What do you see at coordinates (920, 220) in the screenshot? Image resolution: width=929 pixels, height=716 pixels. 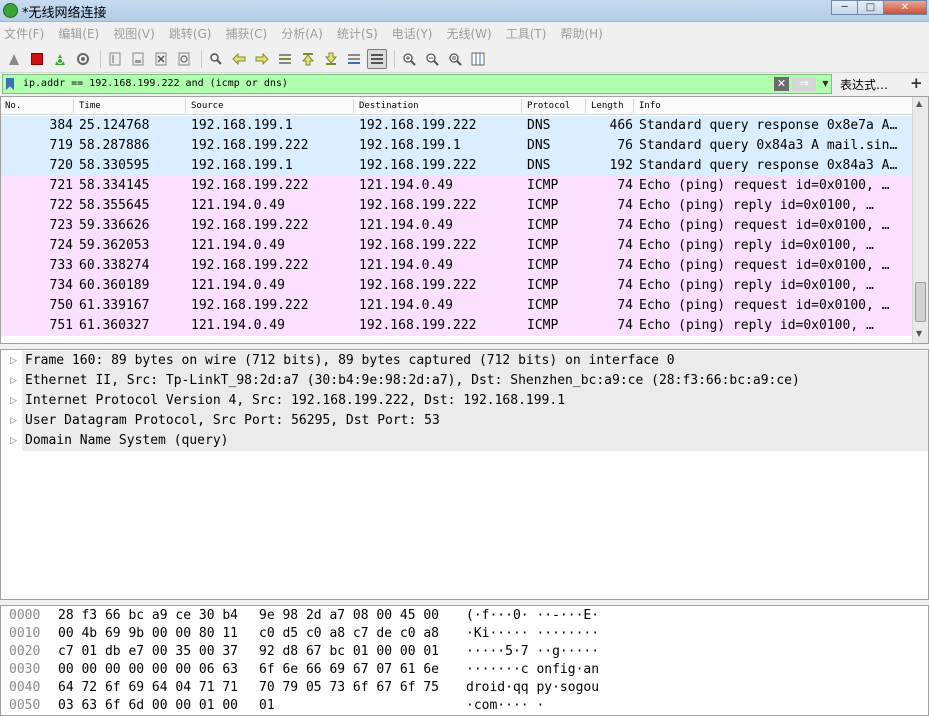 I see `packet-list-scrollbar: ▲ ▼` at bounding box center [920, 220].